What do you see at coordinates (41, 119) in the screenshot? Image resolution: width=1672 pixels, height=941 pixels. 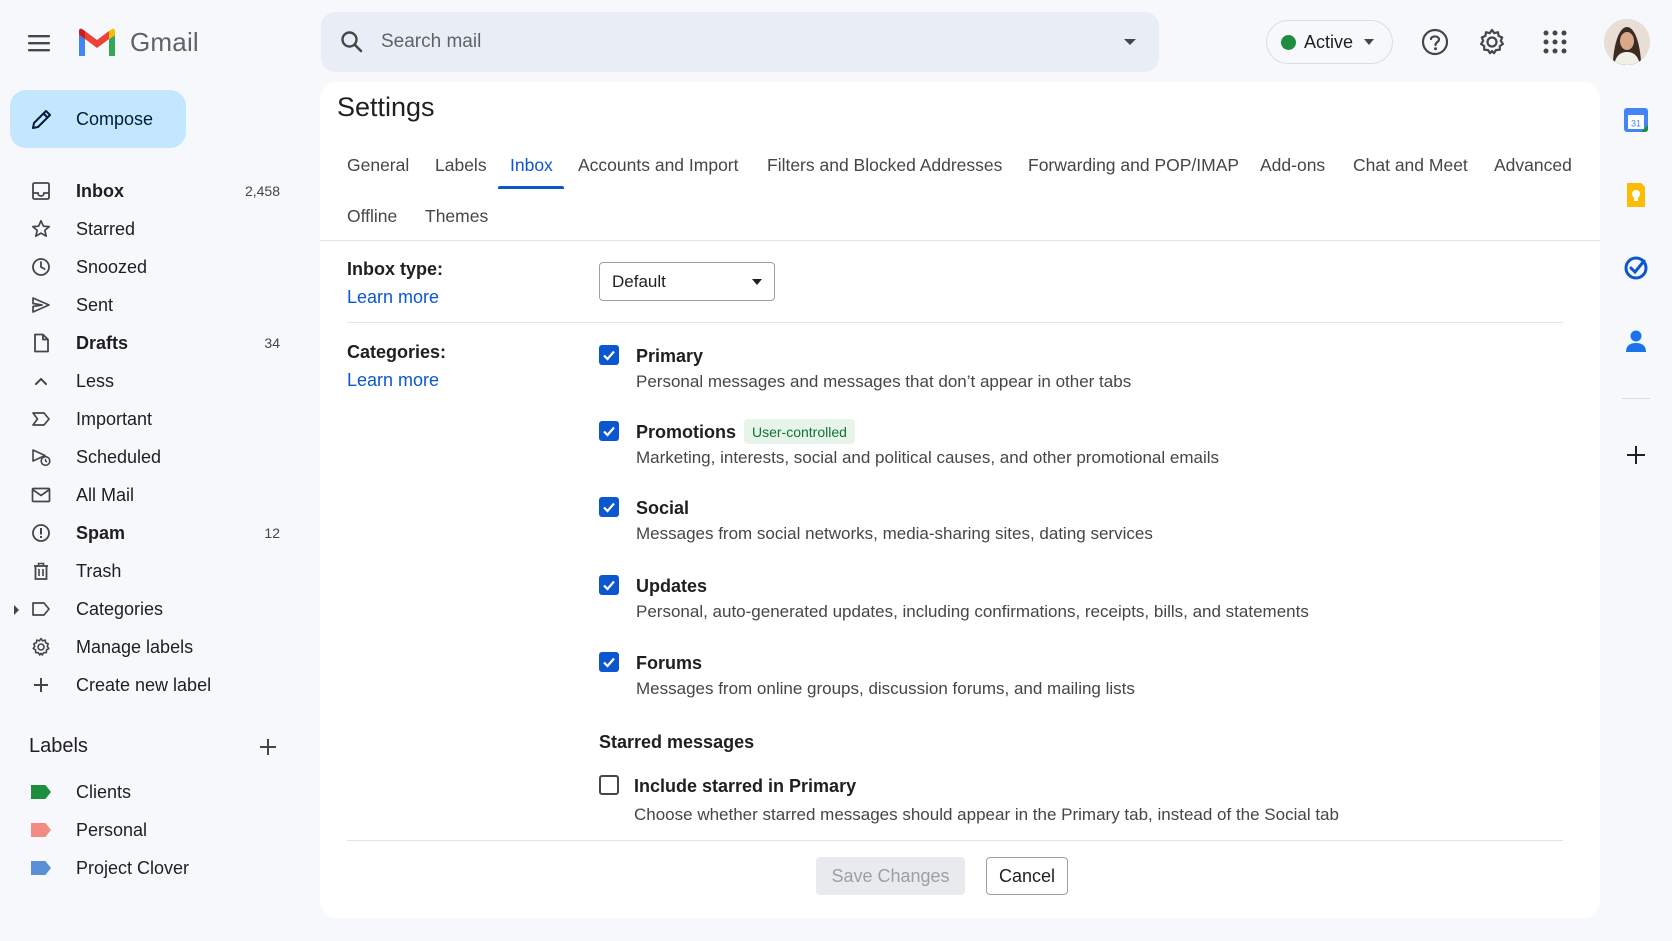 I see `pencil-icon` at bounding box center [41, 119].